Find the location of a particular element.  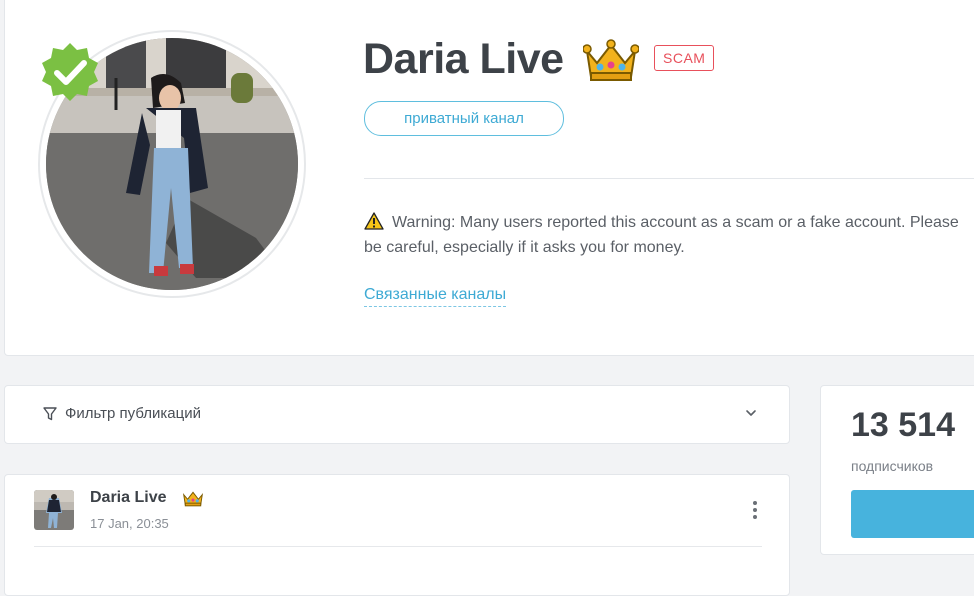

subscribers-count: 13 514 is located at coordinates (903, 425).